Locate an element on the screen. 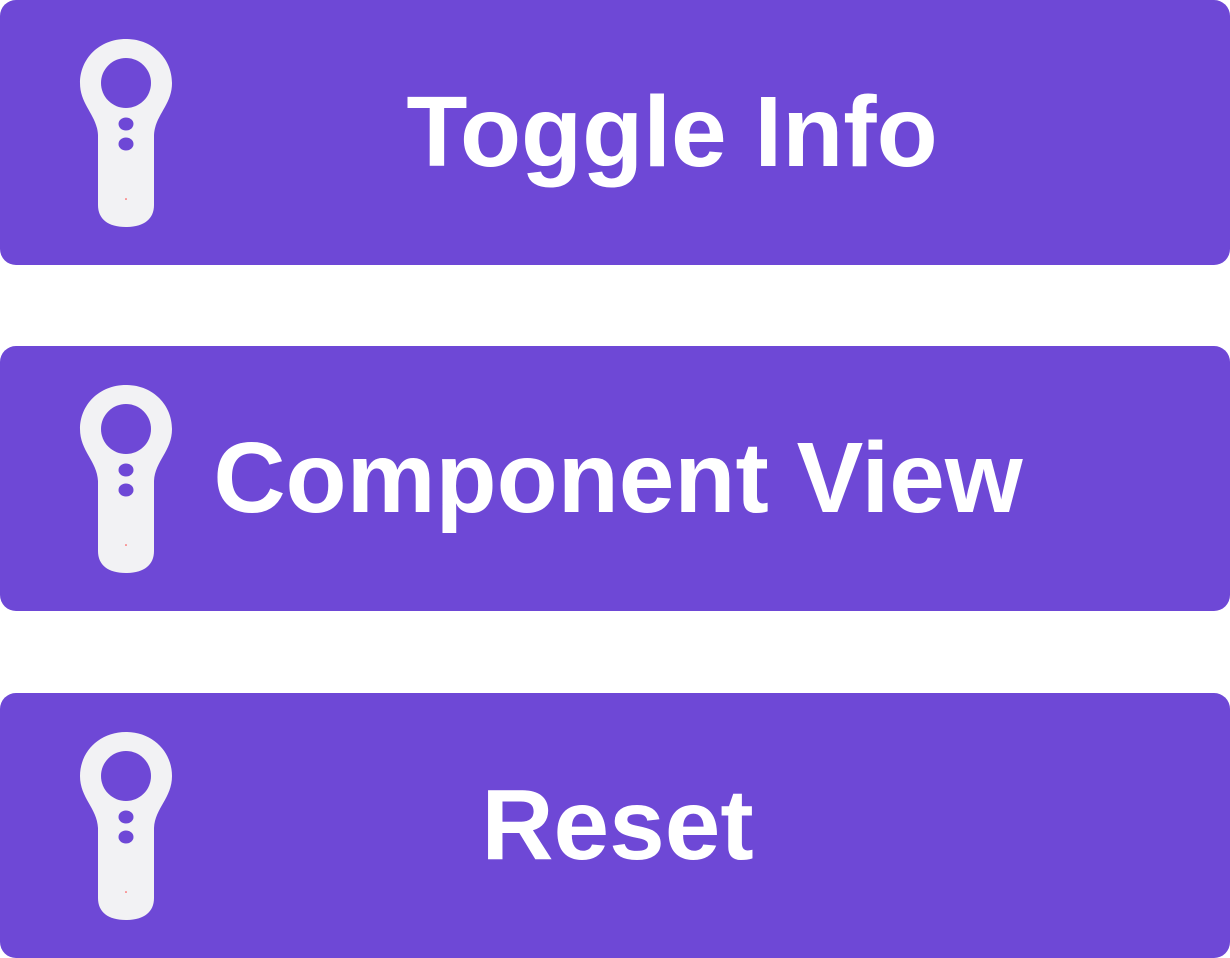 The width and height of the screenshot is (1230, 958). reset-label: Reset is located at coordinates (617, 825).